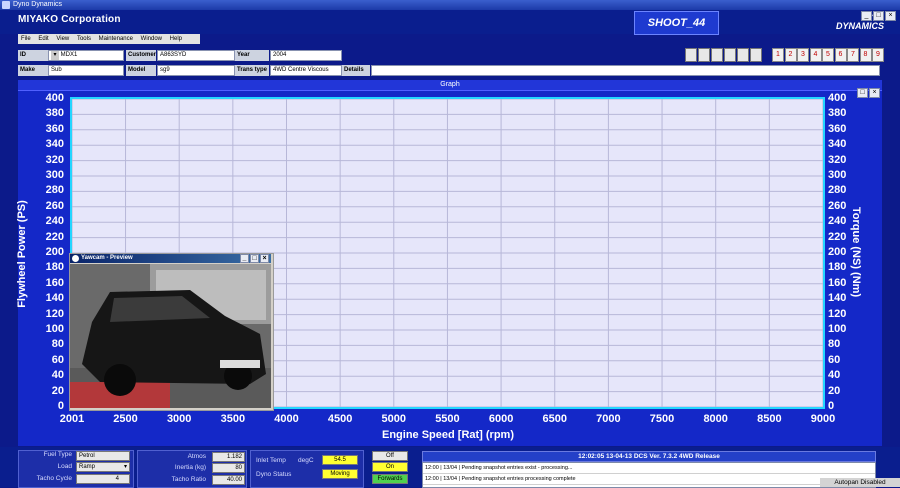  What do you see at coordinates (141, 70) in the screenshot?
I see `model-label: Model` at bounding box center [141, 70].